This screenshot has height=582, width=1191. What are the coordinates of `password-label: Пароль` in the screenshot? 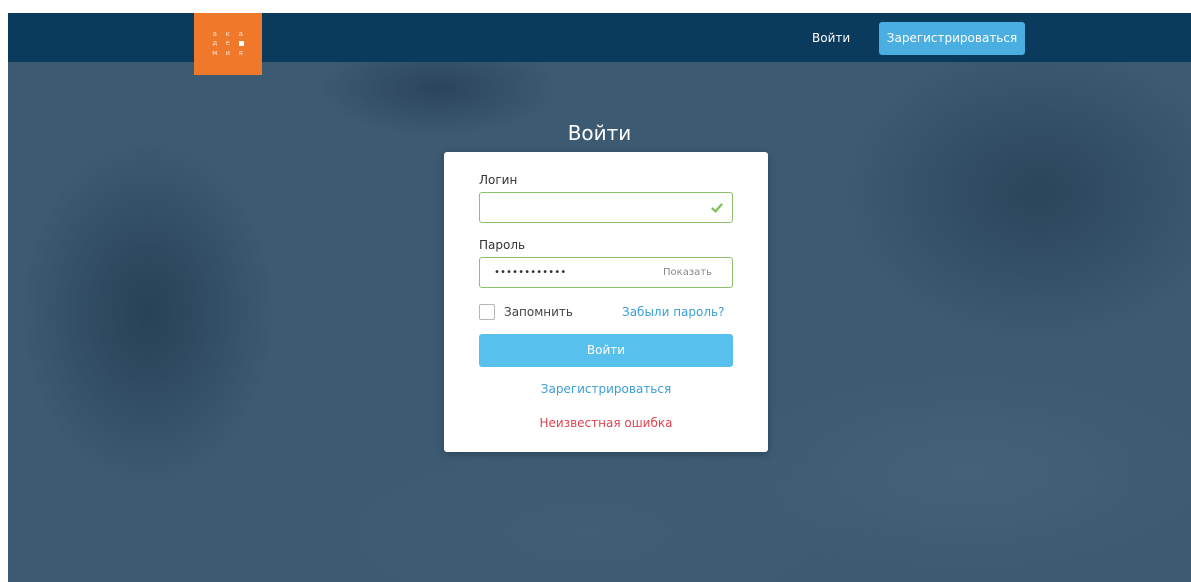 It's located at (502, 245).